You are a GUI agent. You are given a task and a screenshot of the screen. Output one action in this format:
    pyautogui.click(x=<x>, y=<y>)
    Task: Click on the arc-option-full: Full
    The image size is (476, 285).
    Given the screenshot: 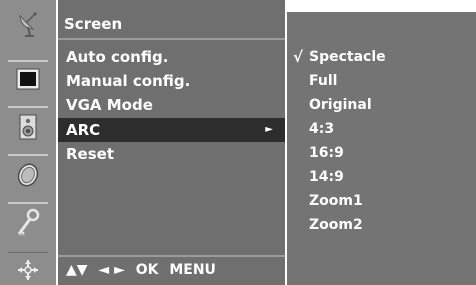 What is the action you would take?
    pyautogui.click(x=323, y=81)
    